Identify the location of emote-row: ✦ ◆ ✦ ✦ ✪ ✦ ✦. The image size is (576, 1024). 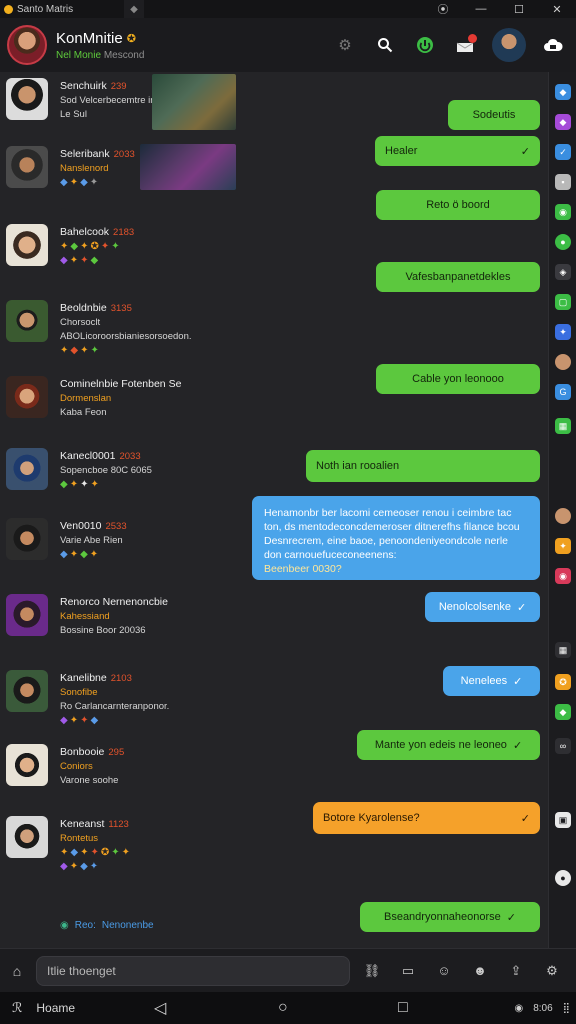
(95, 852).